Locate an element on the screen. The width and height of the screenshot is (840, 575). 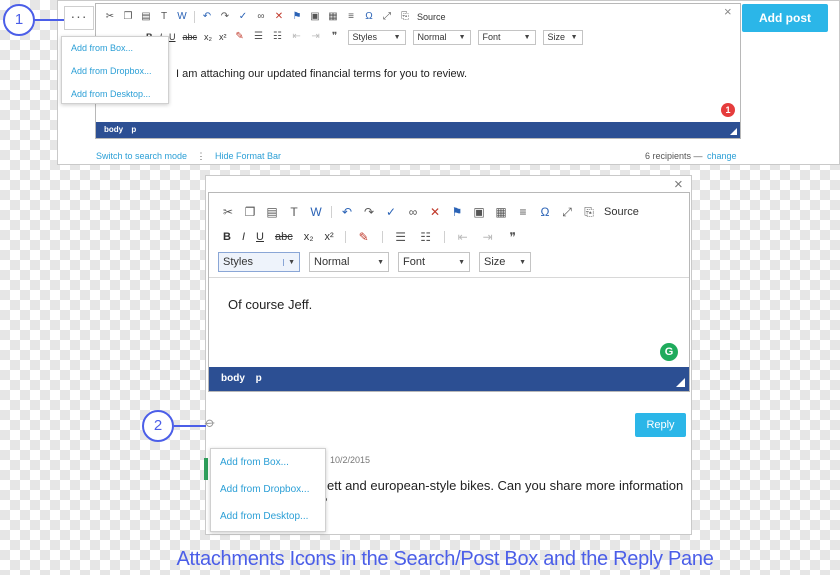
message-accent-bar is located at coordinates (206, 469).